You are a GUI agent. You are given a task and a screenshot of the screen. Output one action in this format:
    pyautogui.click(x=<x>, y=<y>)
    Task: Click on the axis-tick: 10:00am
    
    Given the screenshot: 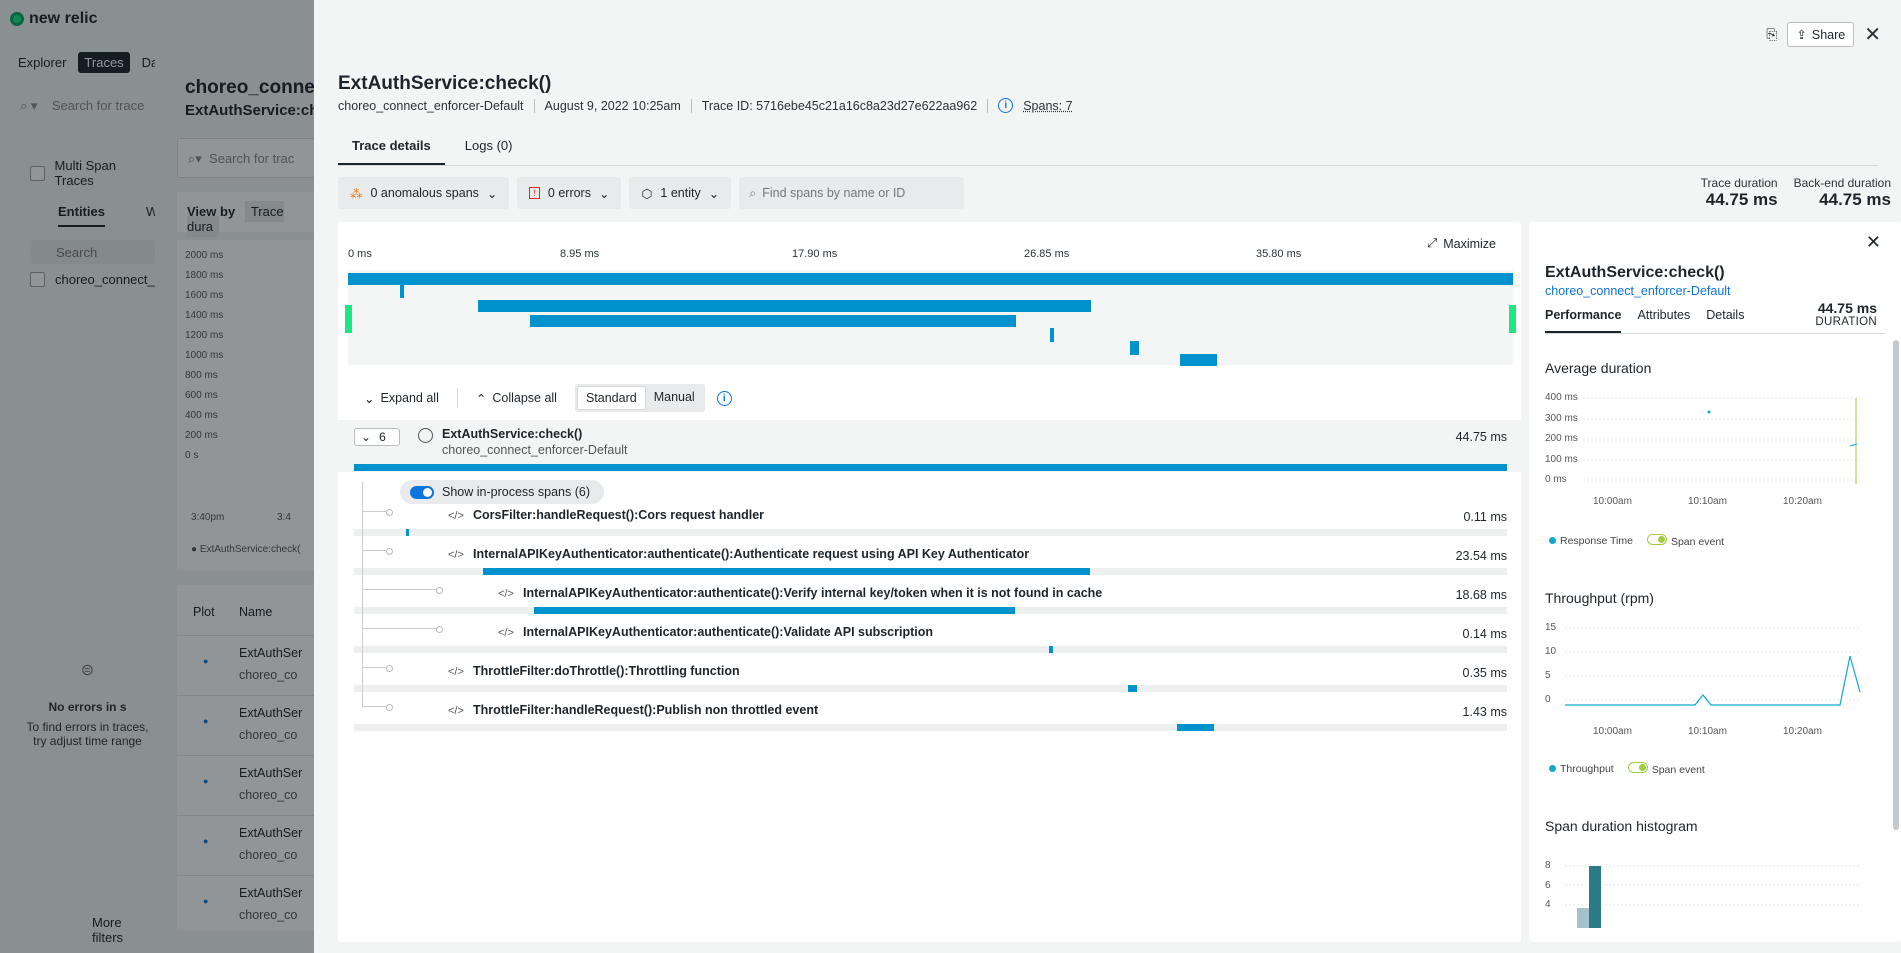 What is the action you would take?
    pyautogui.click(x=1612, y=501)
    